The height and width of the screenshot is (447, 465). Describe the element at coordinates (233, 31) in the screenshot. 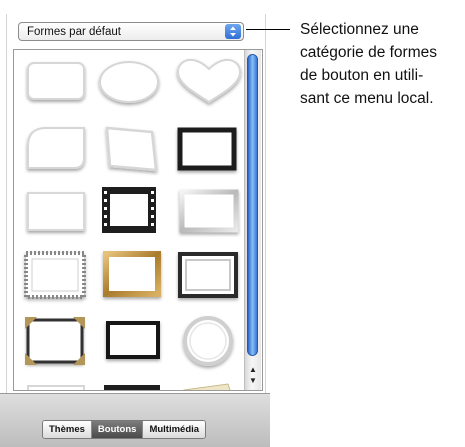

I see `up-down-arrows-icon` at that location.